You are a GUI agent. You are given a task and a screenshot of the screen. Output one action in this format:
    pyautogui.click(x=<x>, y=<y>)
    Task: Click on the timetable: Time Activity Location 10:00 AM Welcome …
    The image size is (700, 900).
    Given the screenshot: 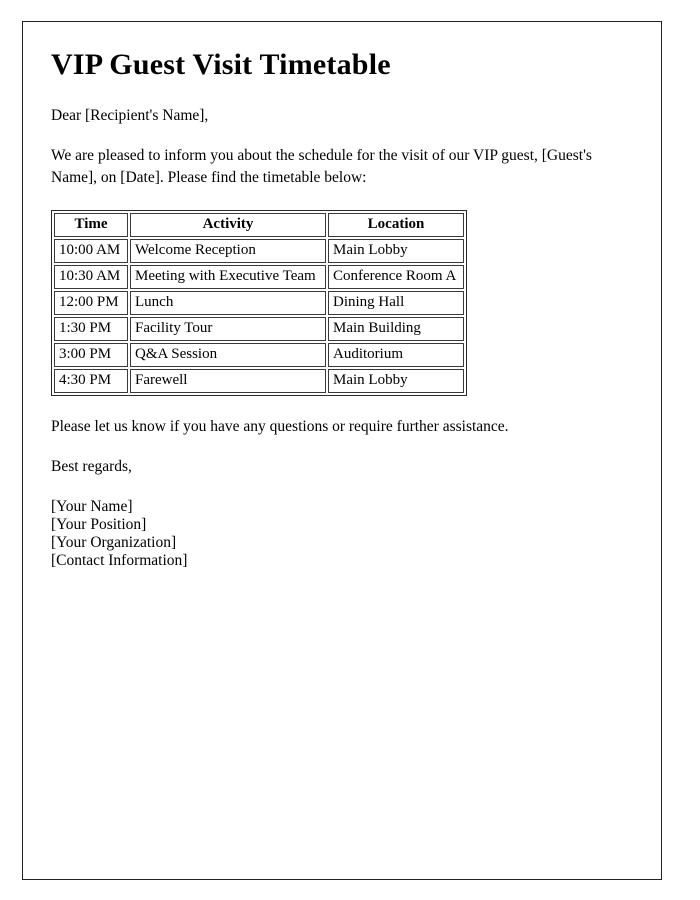 What is the action you would take?
    pyautogui.click(x=259, y=302)
    